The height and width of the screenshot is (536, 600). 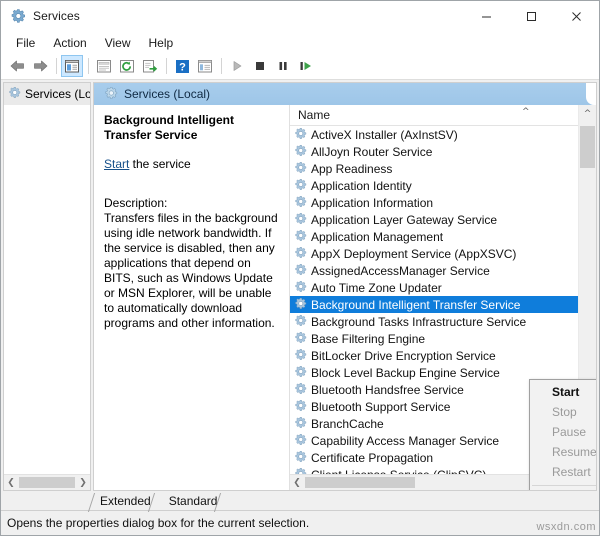 What do you see at coordinates (566, 392) in the screenshot?
I see `menu-item-label: Start` at bounding box center [566, 392].